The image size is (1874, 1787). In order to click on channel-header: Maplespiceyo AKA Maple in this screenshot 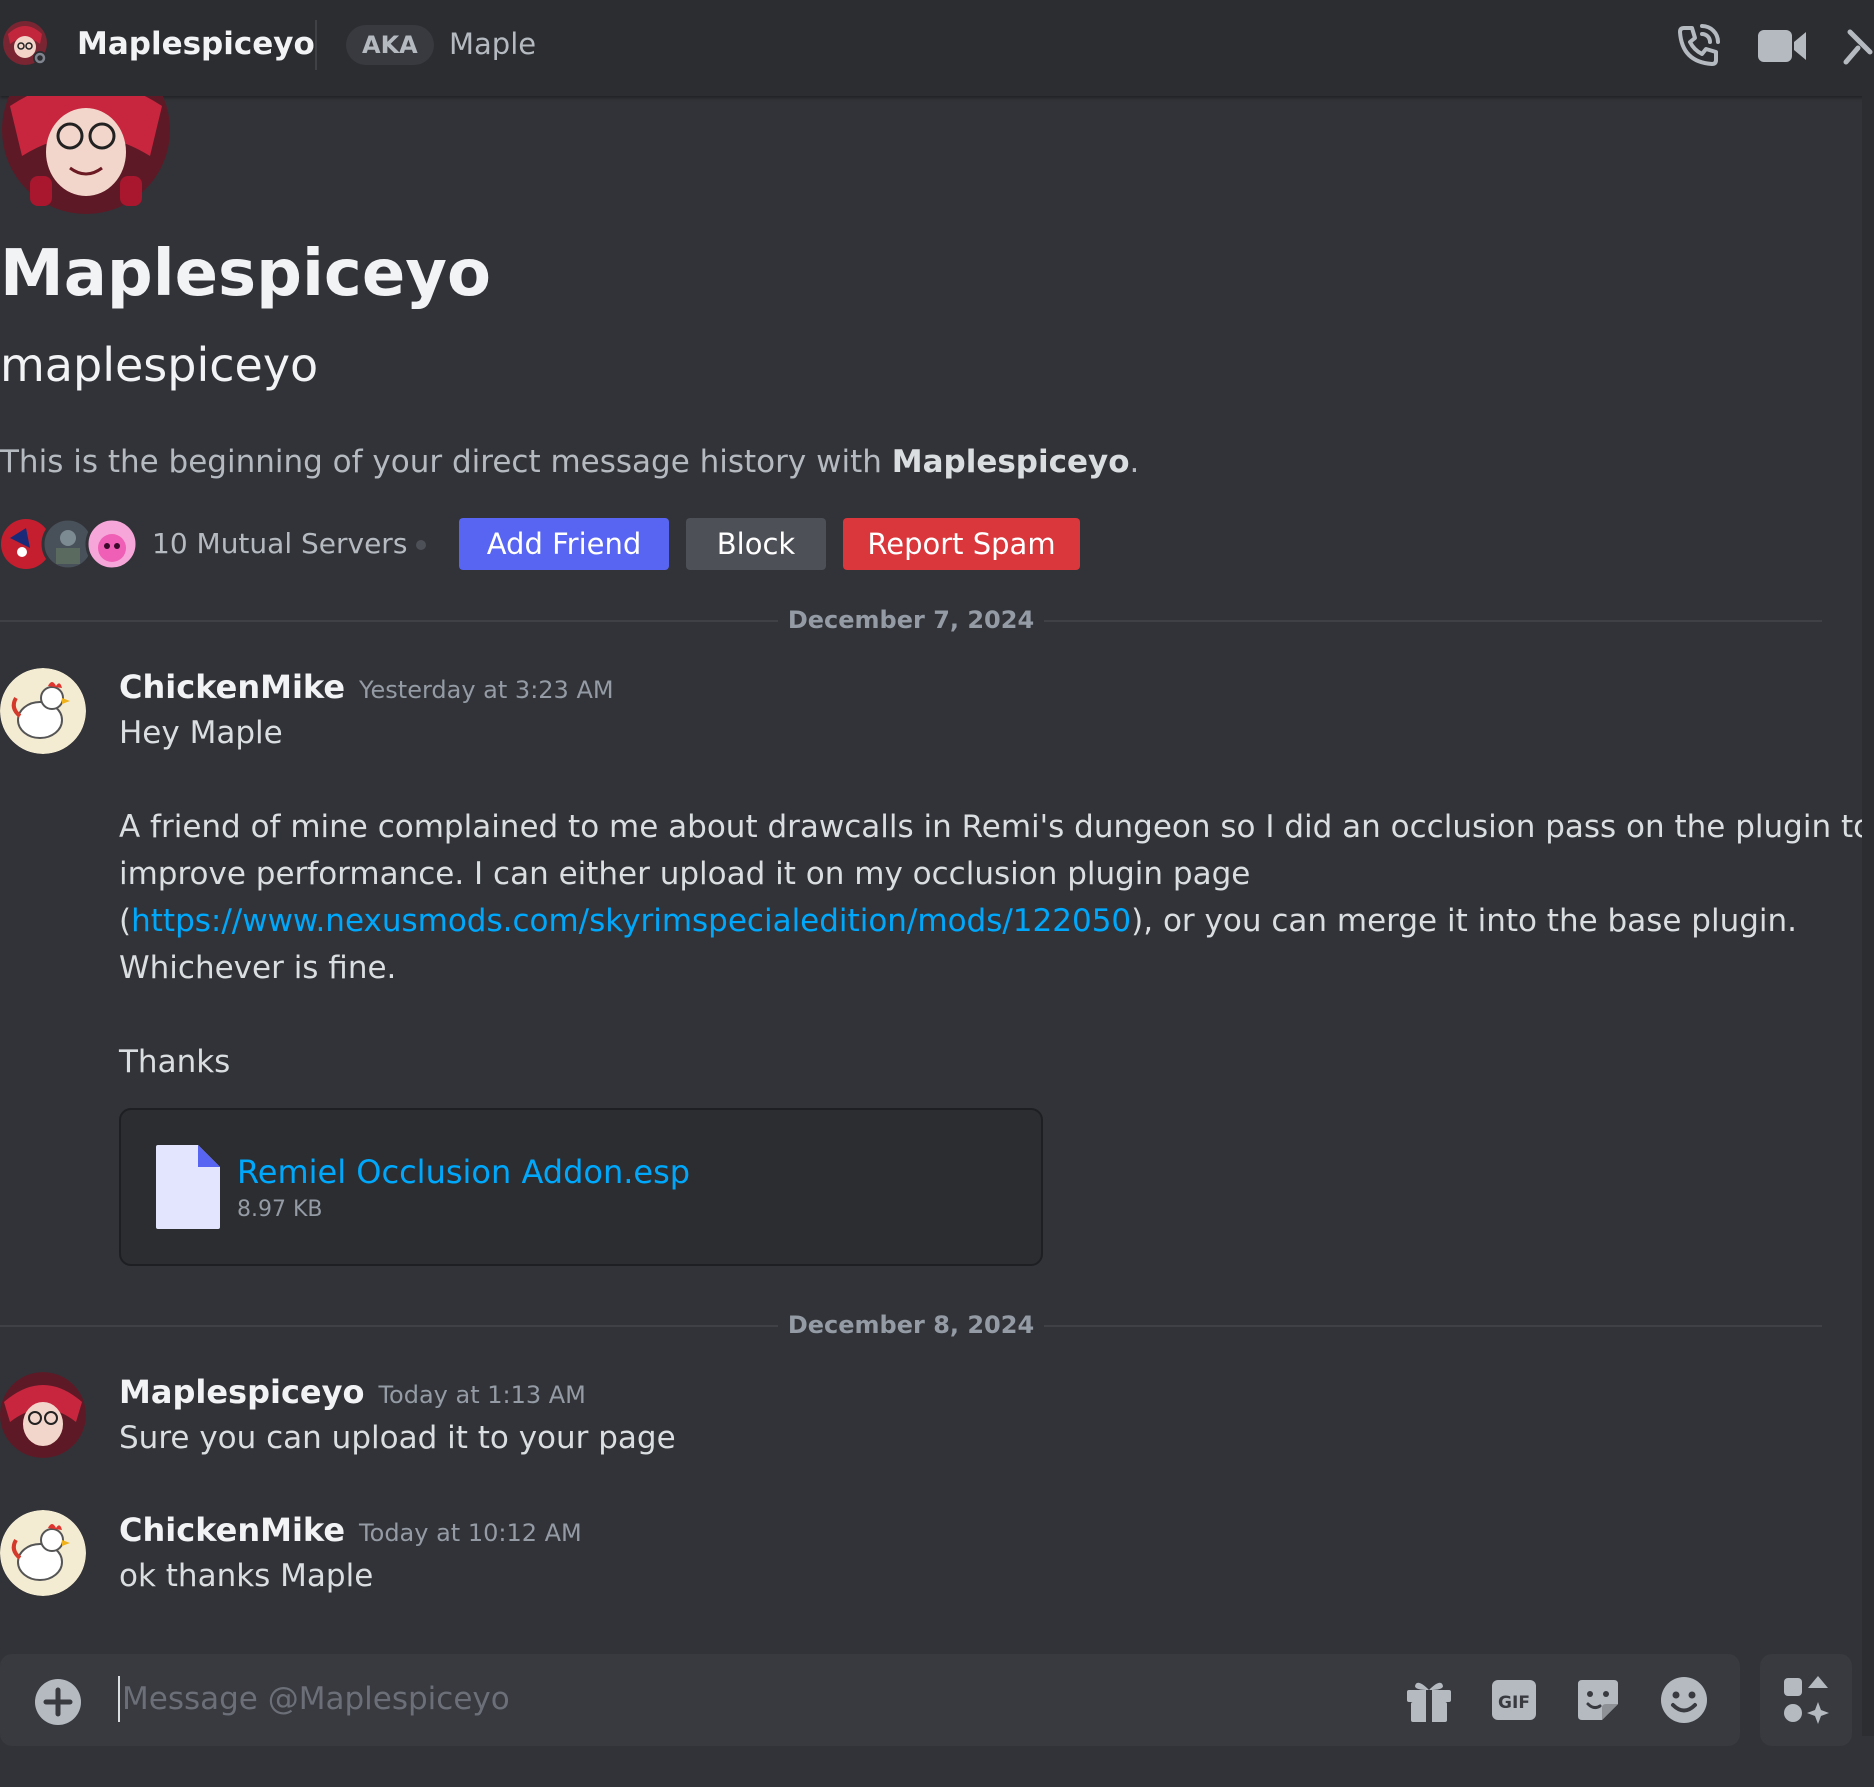, I will do `click(937, 48)`.